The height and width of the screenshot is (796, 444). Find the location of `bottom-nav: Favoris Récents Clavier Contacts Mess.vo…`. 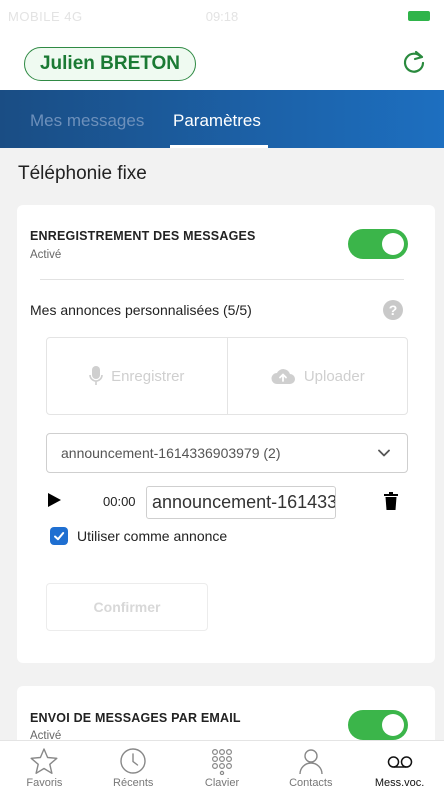

bottom-nav: Favoris Récents Clavier Contacts Mess.vo… is located at coordinates (222, 768).